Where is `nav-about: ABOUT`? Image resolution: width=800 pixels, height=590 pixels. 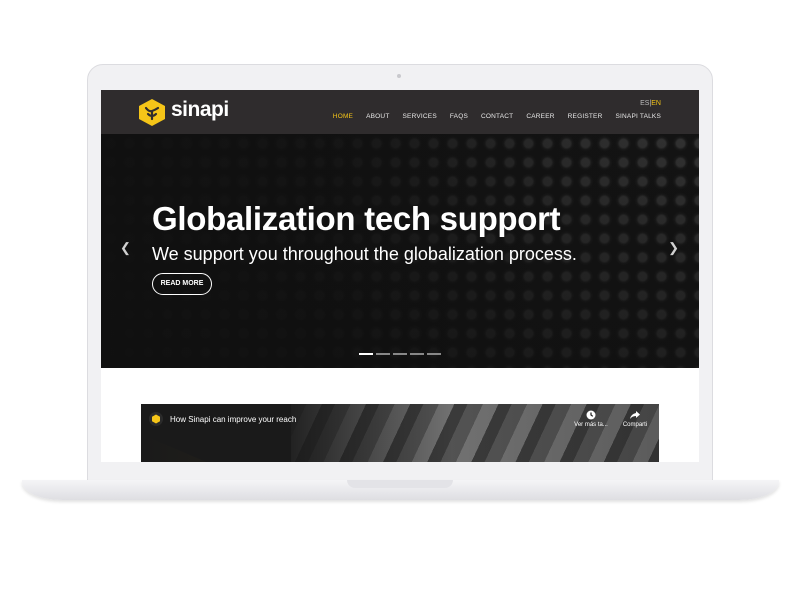 nav-about: ABOUT is located at coordinates (377, 116).